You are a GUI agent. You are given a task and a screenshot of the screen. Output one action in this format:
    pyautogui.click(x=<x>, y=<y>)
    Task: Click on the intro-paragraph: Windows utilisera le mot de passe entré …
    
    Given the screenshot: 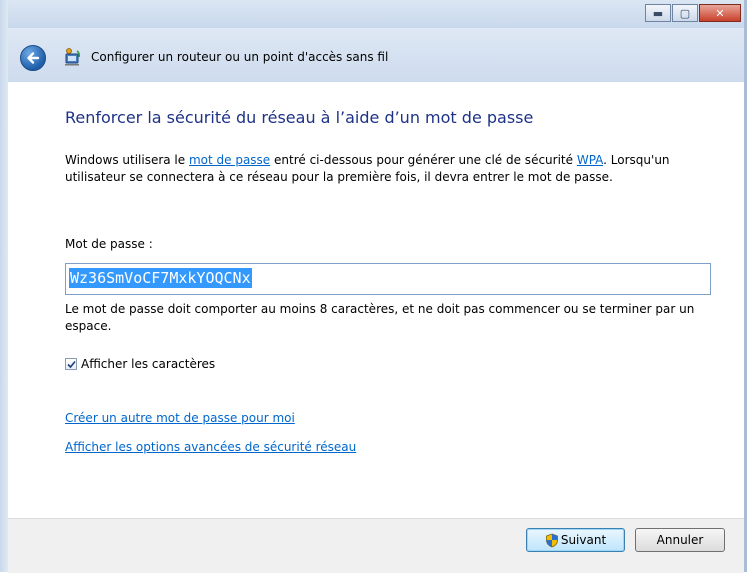 What is the action you would take?
    pyautogui.click(x=395, y=169)
    